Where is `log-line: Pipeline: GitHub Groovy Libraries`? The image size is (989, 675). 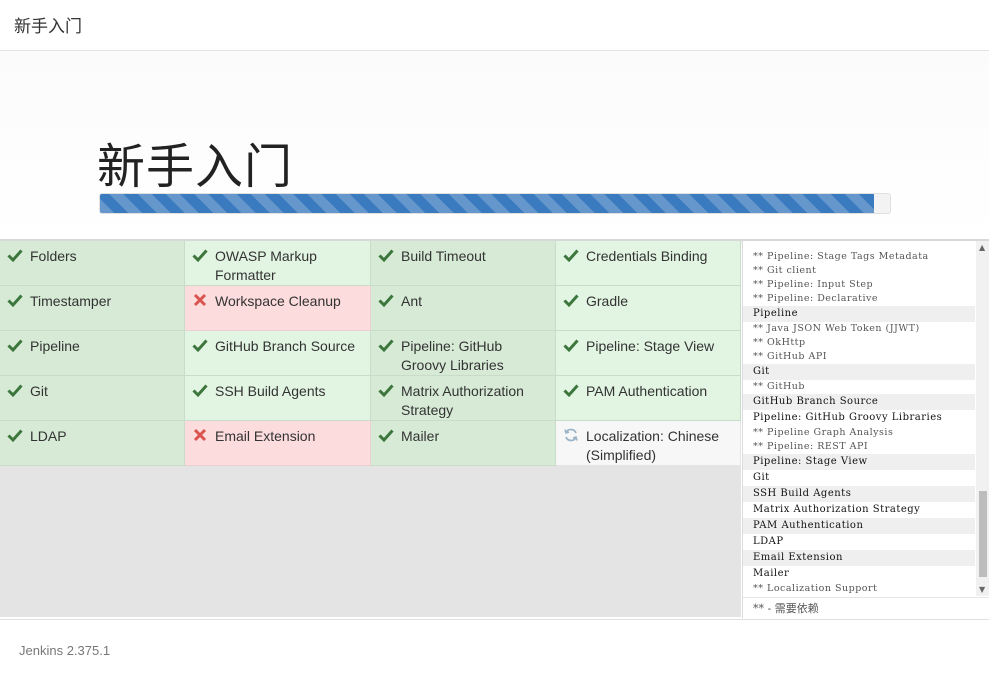 log-line: Pipeline: GitHub Groovy Libraries is located at coordinates (848, 417).